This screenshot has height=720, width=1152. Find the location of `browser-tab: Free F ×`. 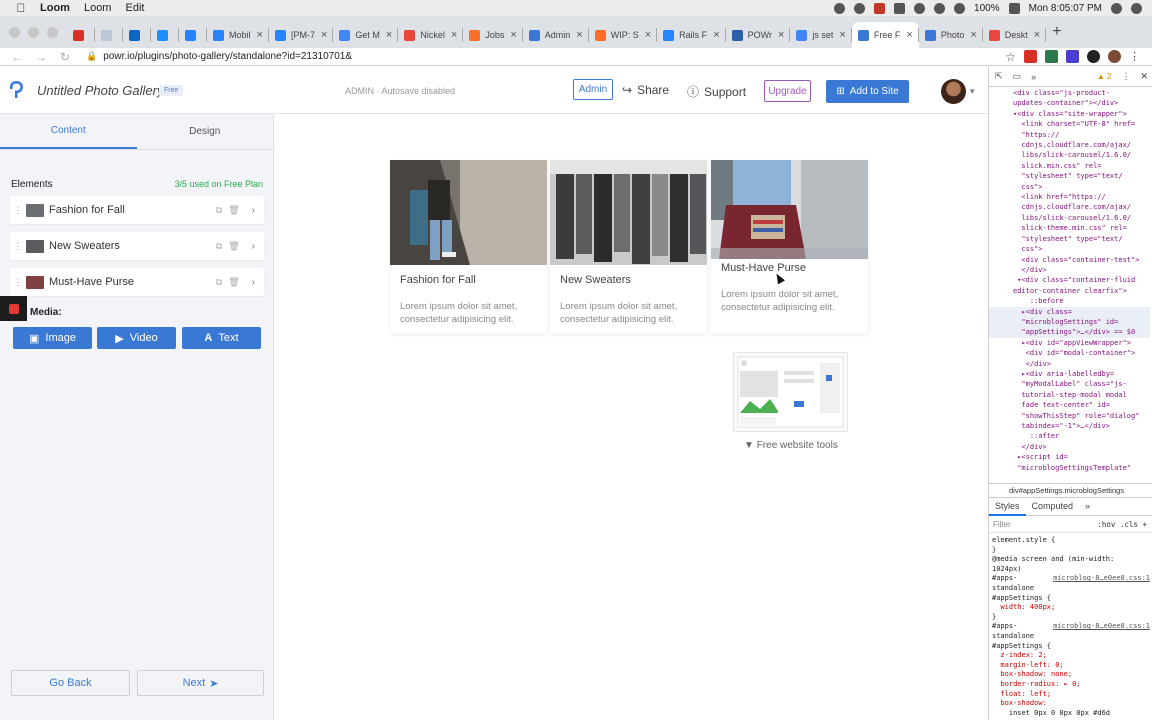

browser-tab: Free F × is located at coordinates (885, 35).